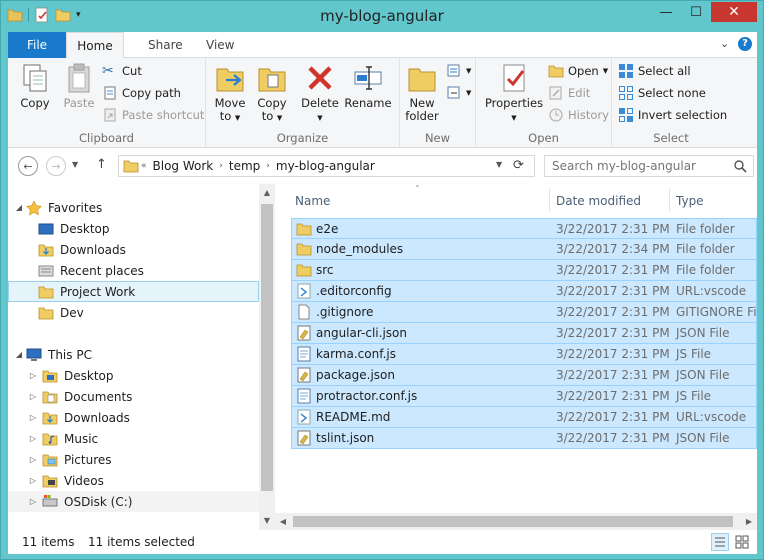  What do you see at coordinates (499, 164) in the screenshot?
I see `address-dropdown-icon: ▼` at bounding box center [499, 164].